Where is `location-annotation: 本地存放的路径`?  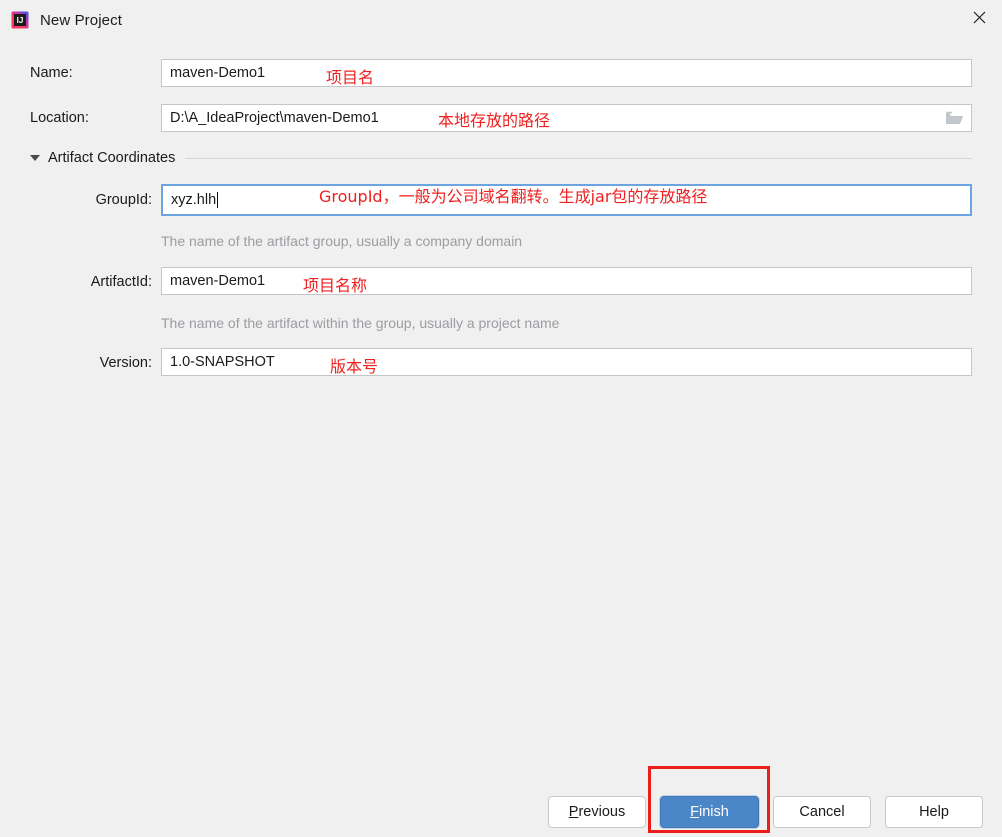
location-annotation: 本地存放的路径 is located at coordinates (494, 120).